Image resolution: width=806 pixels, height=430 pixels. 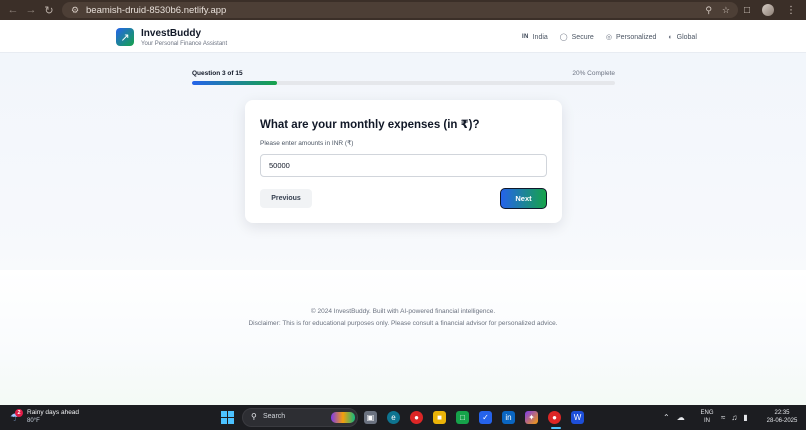 I want to click on taskbar-search: ⚲ Search, so click(x=300, y=417).